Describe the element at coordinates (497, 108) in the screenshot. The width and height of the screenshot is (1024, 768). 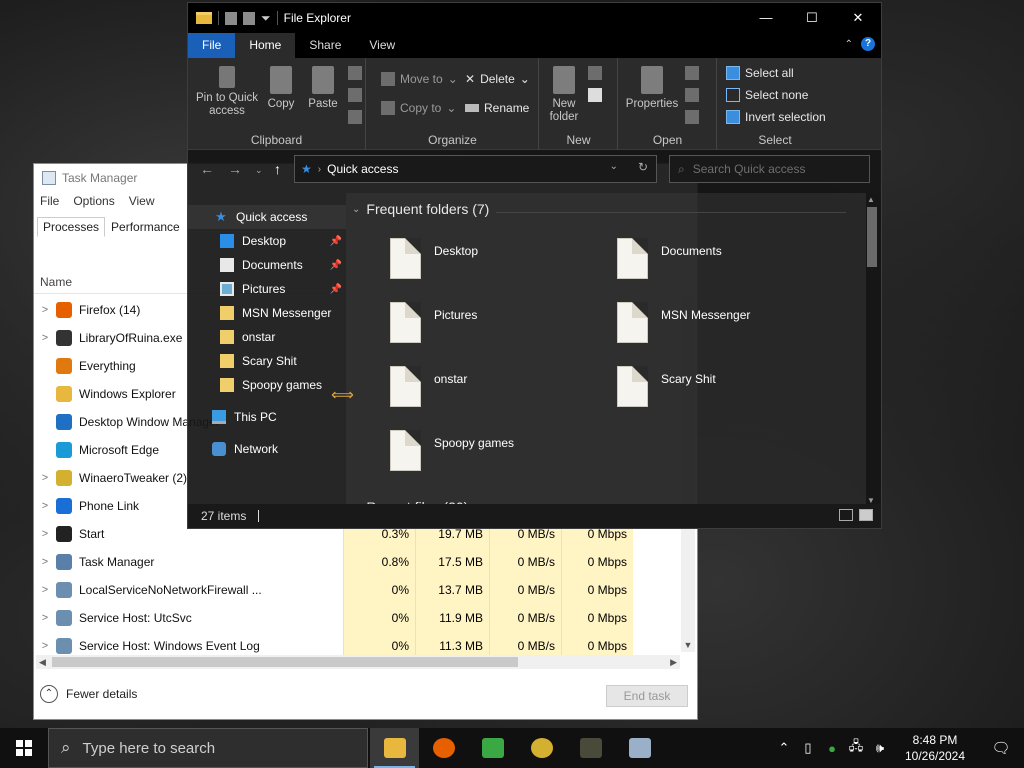
I see `rename-button: Rename` at that location.